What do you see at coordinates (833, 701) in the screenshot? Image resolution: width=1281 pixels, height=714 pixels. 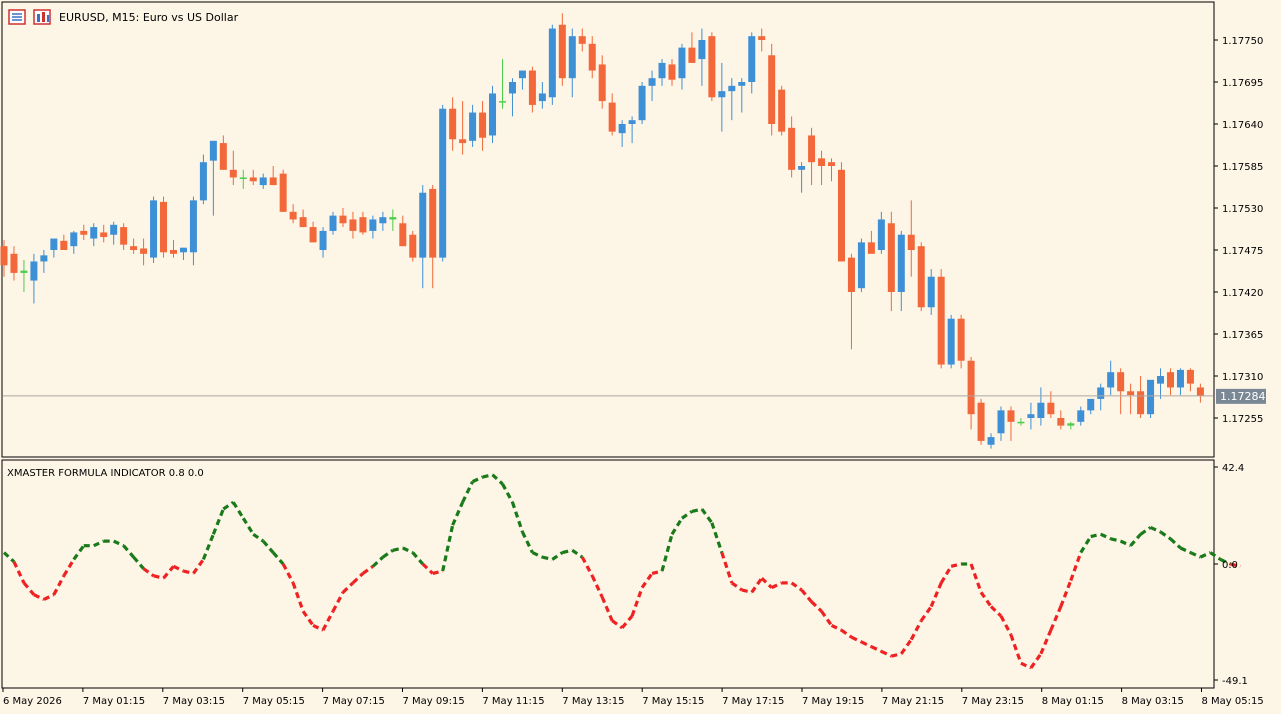 I see `time-tick-label: 7 May 19:15` at bounding box center [833, 701].